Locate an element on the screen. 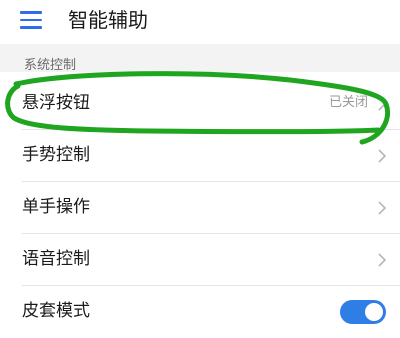 The image size is (400, 338). row-status-value: 已关闭 is located at coordinates (348, 102).